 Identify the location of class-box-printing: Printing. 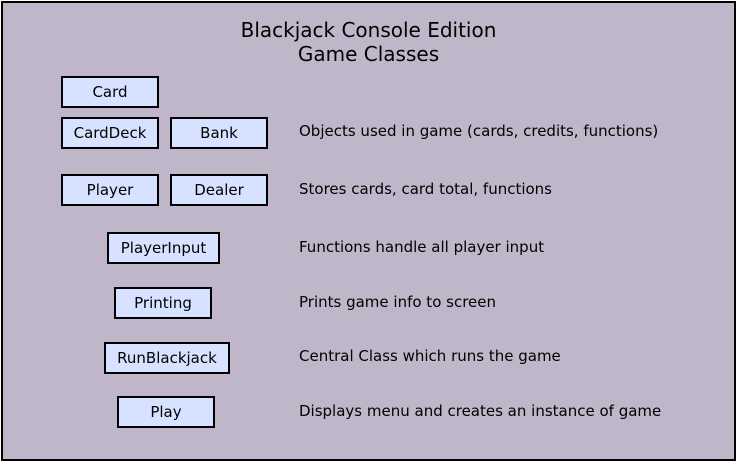
(163, 303).